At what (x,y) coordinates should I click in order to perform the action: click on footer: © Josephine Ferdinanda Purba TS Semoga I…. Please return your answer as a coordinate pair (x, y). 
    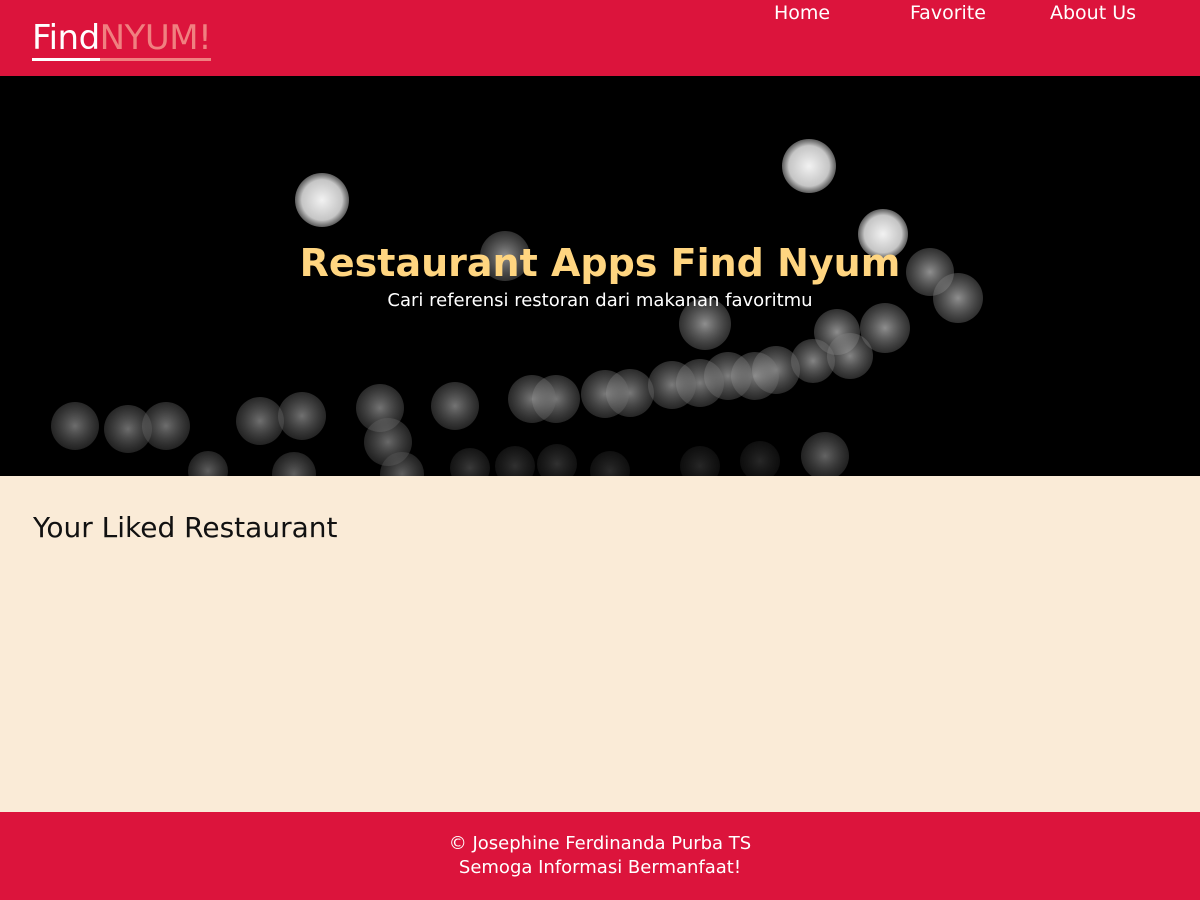
    Looking at the image, I should click on (600, 856).